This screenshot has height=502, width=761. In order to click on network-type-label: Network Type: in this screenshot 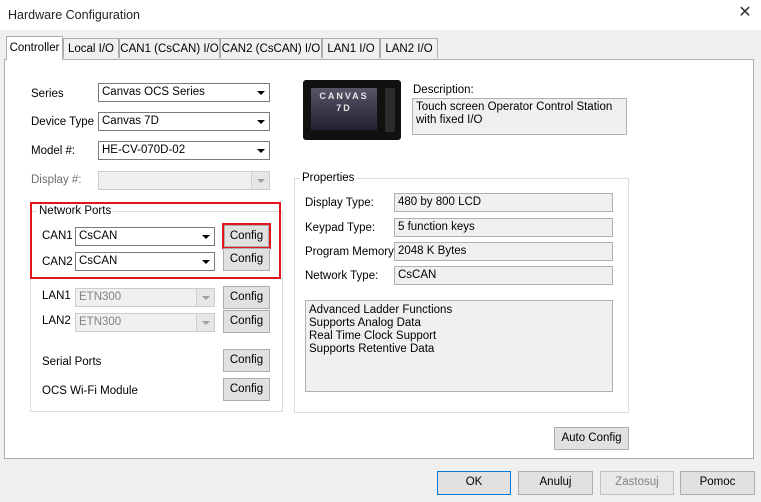, I will do `click(342, 276)`.